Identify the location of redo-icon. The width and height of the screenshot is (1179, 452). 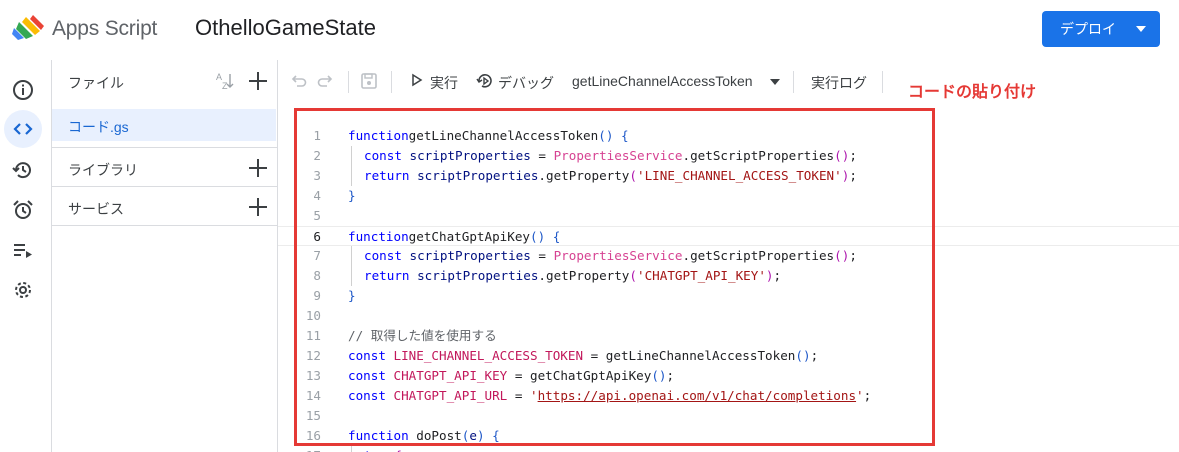
(326, 81).